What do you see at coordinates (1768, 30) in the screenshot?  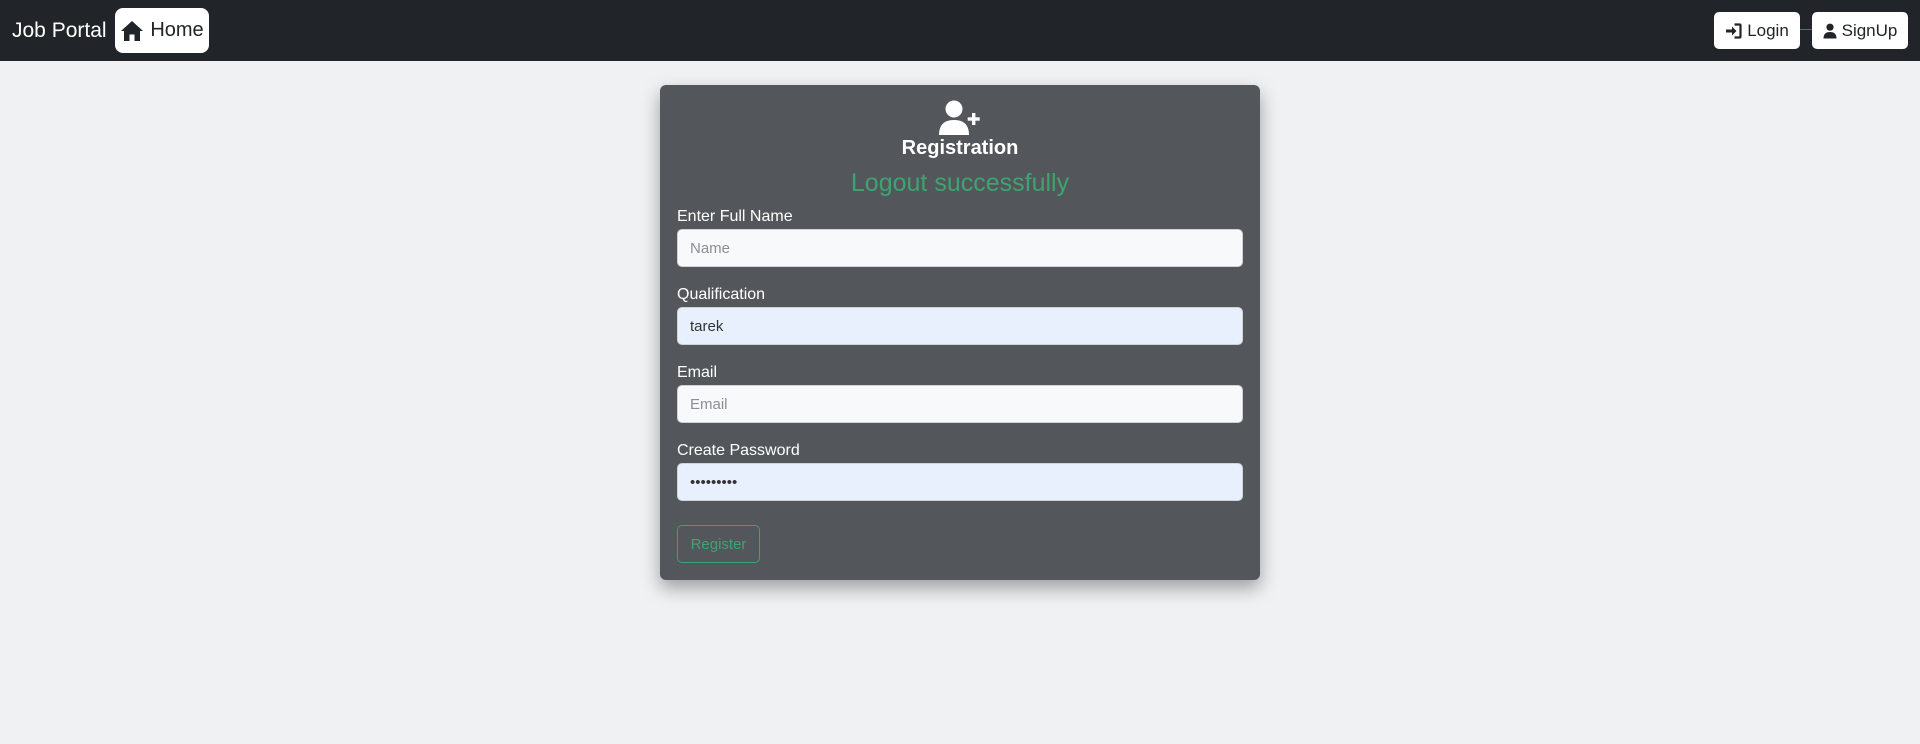 I see `login-button-label: Login` at bounding box center [1768, 30].